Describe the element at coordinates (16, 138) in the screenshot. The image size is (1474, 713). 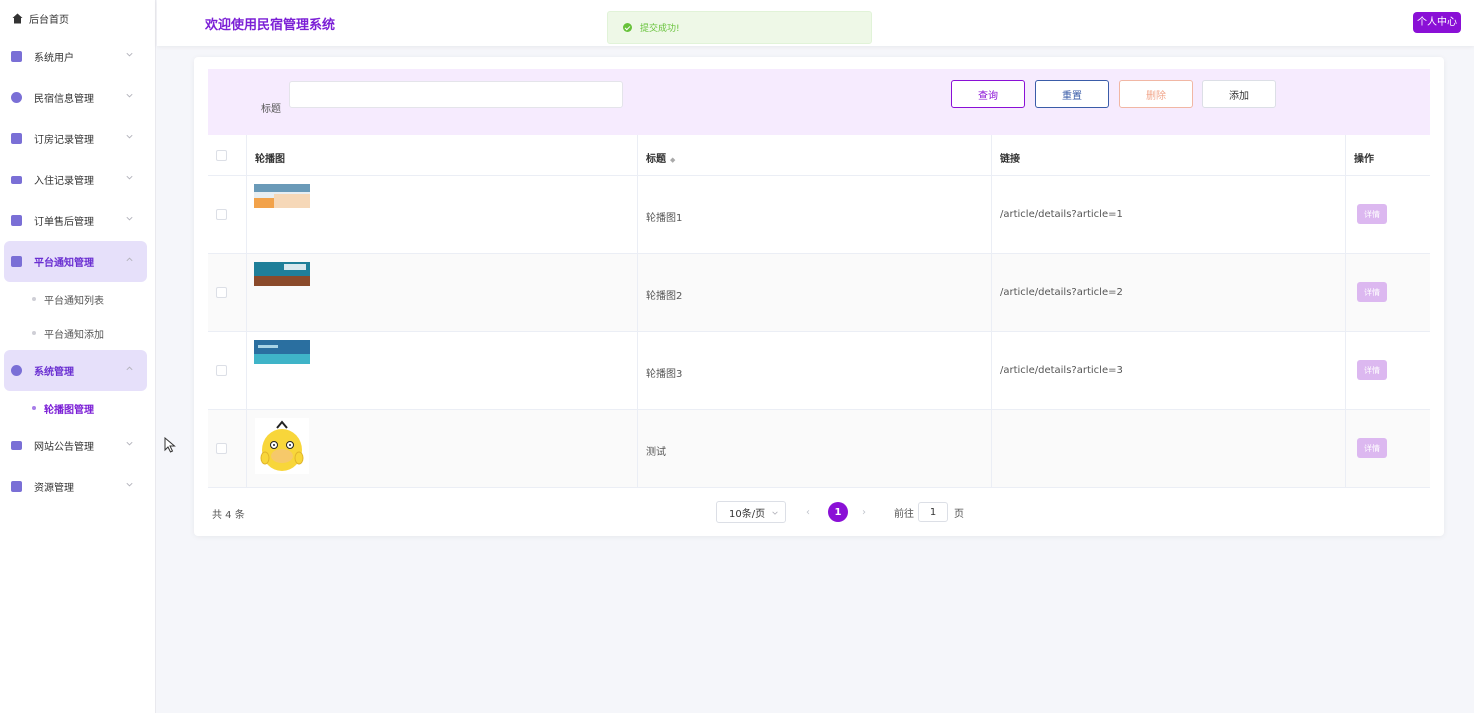
I see `document-icon` at that location.